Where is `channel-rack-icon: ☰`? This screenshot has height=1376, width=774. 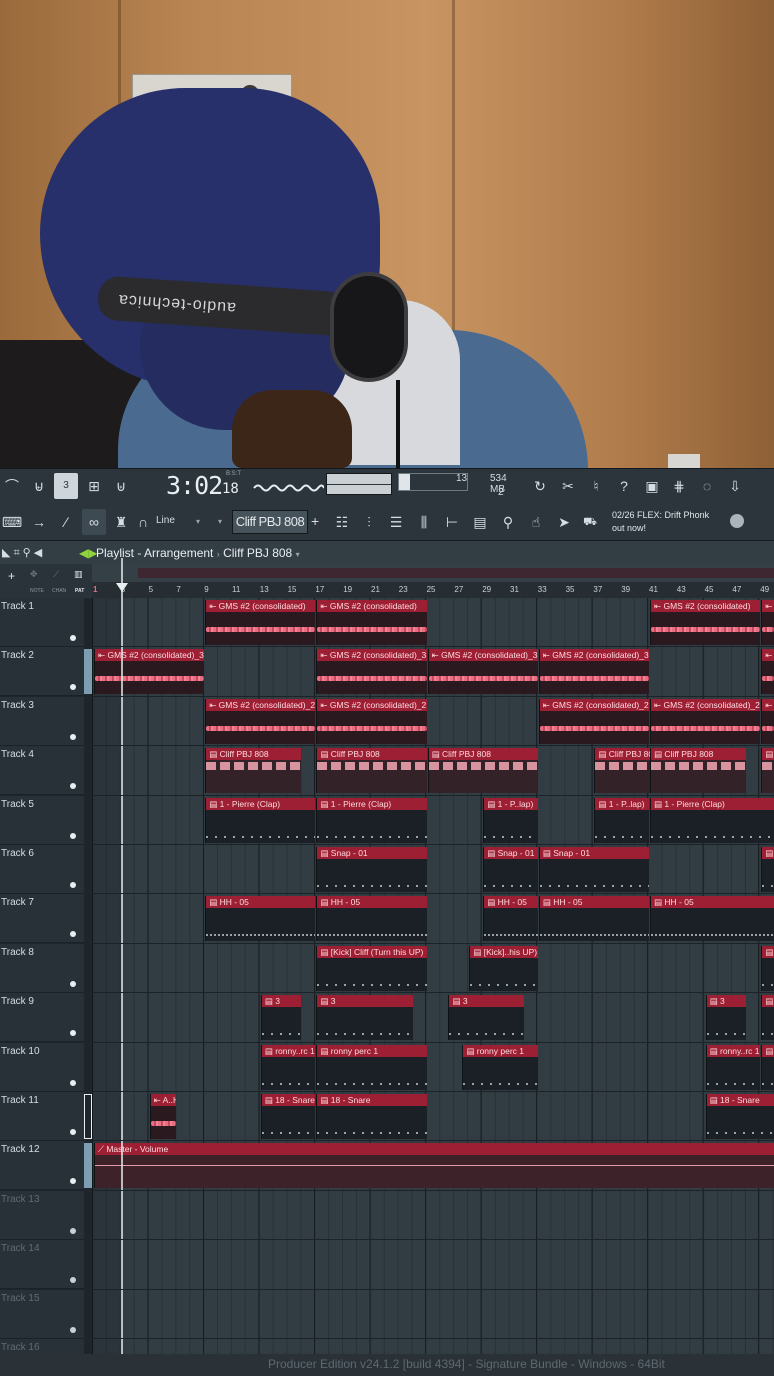 channel-rack-icon: ☰ is located at coordinates (396, 522).